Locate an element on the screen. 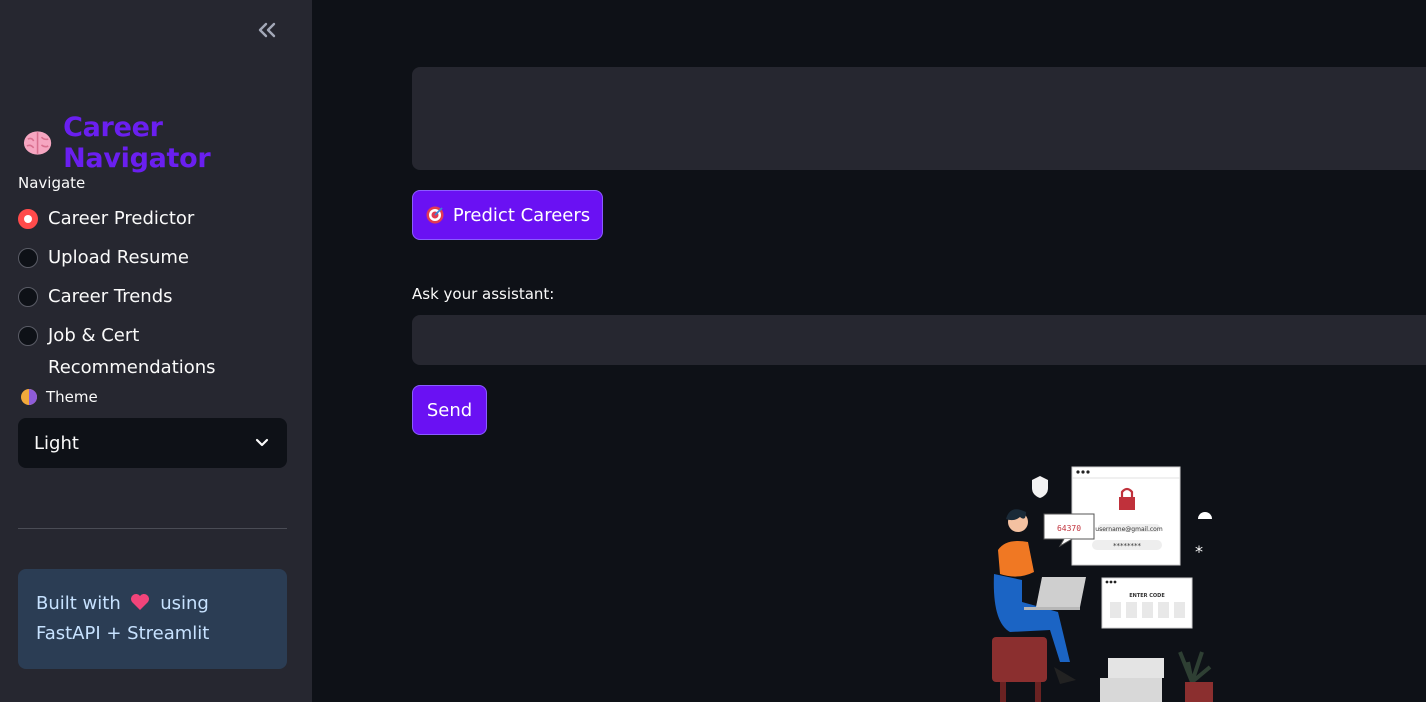 Image resolution: width=1426 pixels, height=702 pixels. email-field-text: username@gmail.com is located at coordinates (1129, 529).